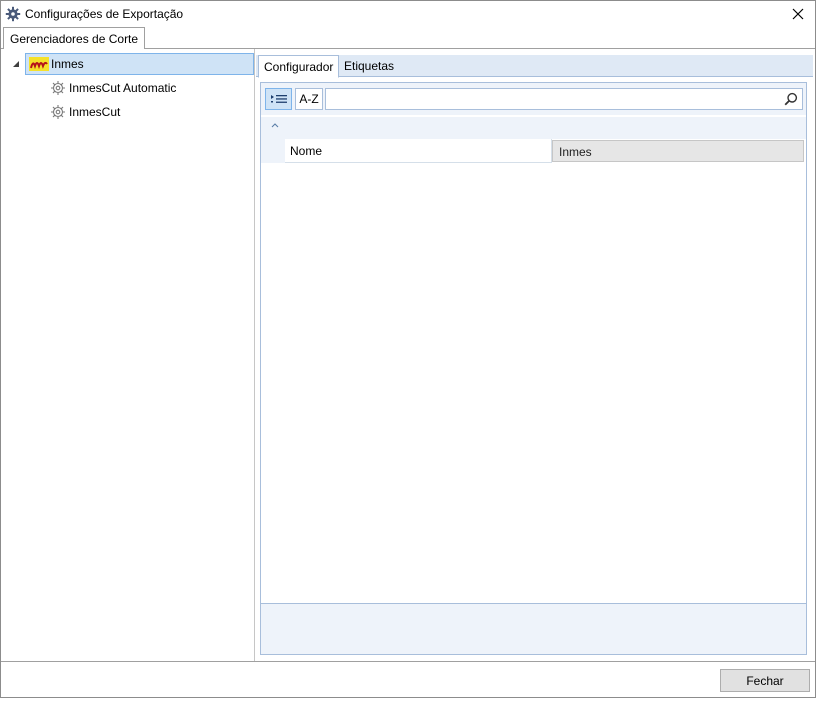 The width and height of the screenshot is (824, 708). I want to click on chevron-up-icon, so click(275, 125).